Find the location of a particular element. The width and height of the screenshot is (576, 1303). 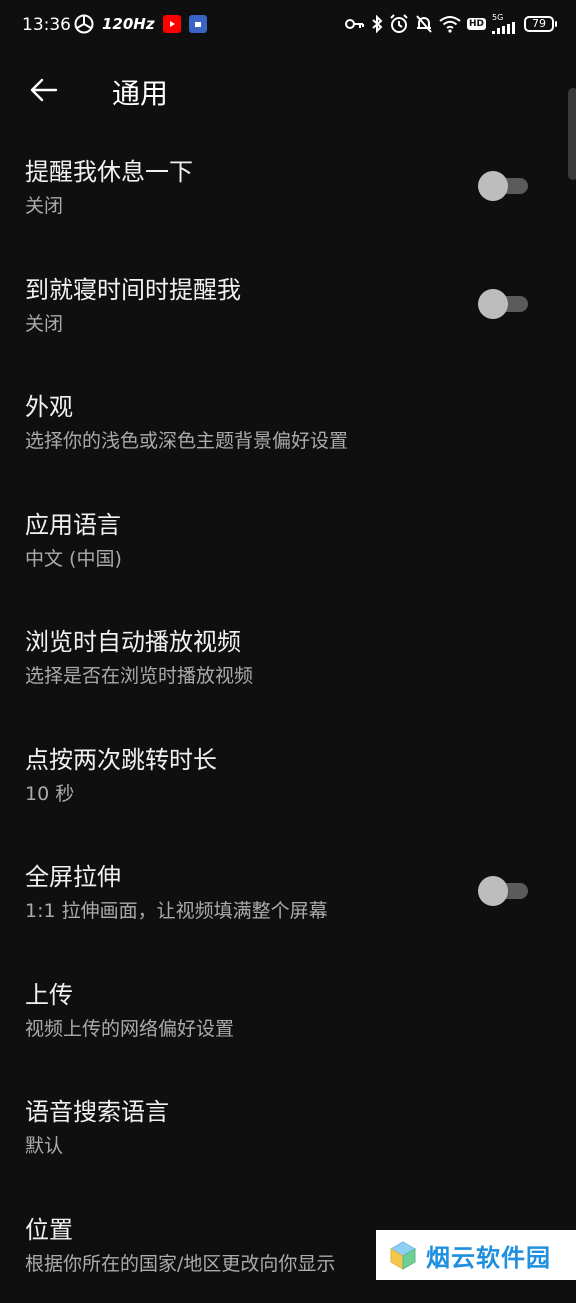

setting-title: 到就寝时间时提醒我 is located at coordinates (133, 287).